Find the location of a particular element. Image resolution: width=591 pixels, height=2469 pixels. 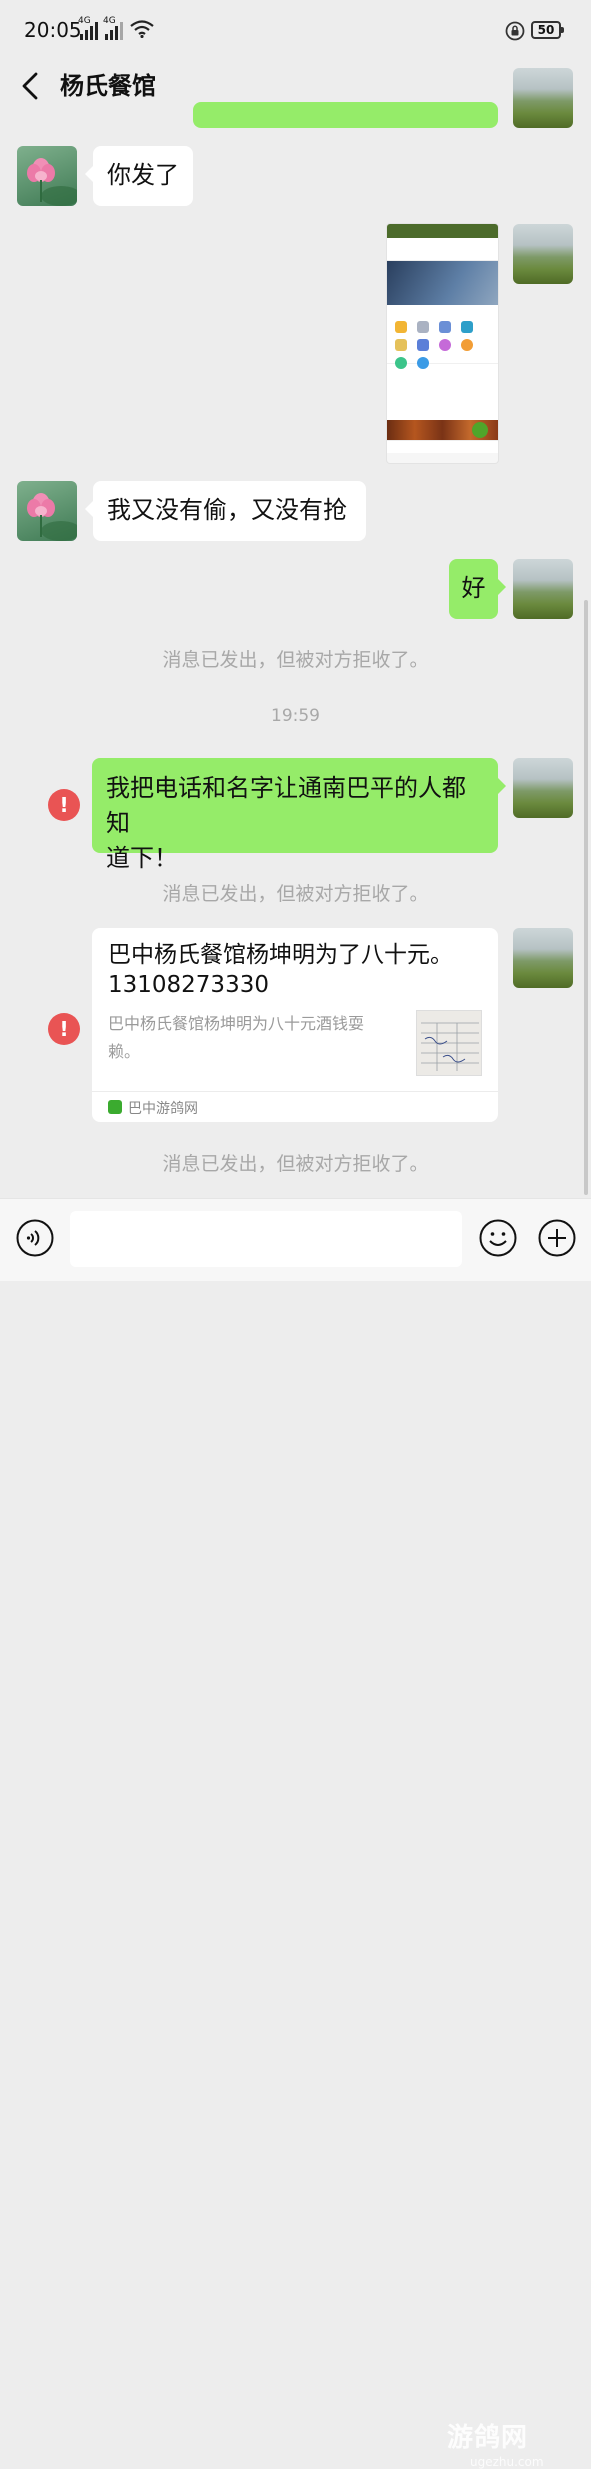

message-text: 你发了 is located at coordinates (143, 175).